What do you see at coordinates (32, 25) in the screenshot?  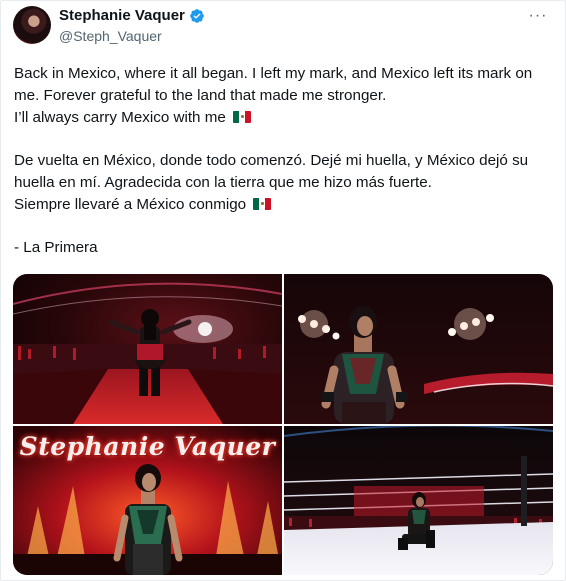 I see `avatar` at bounding box center [32, 25].